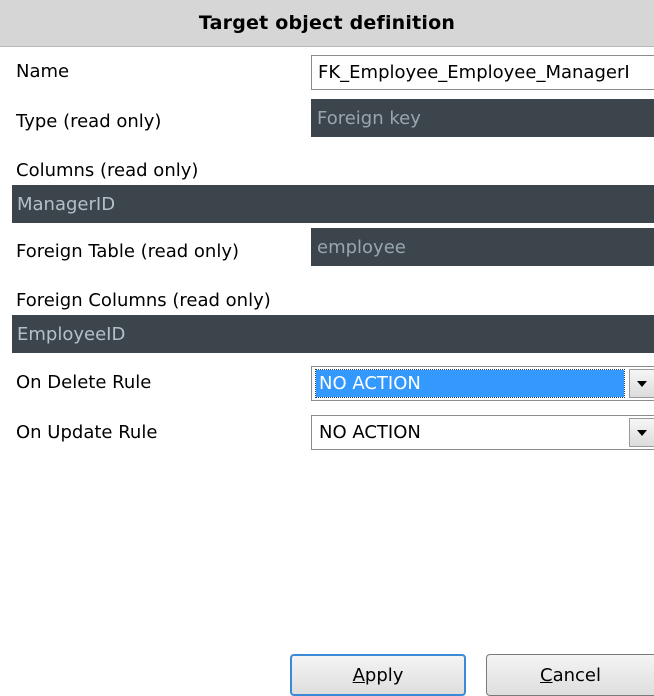  I want to click on columns-label: Columns (read only), so click(107, 170).